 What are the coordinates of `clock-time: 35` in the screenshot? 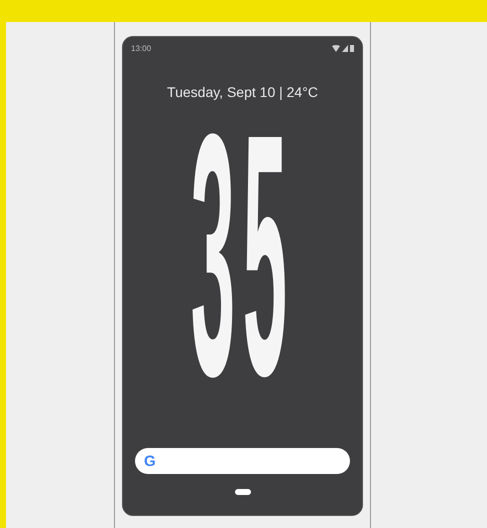 It's located at (242, 255).